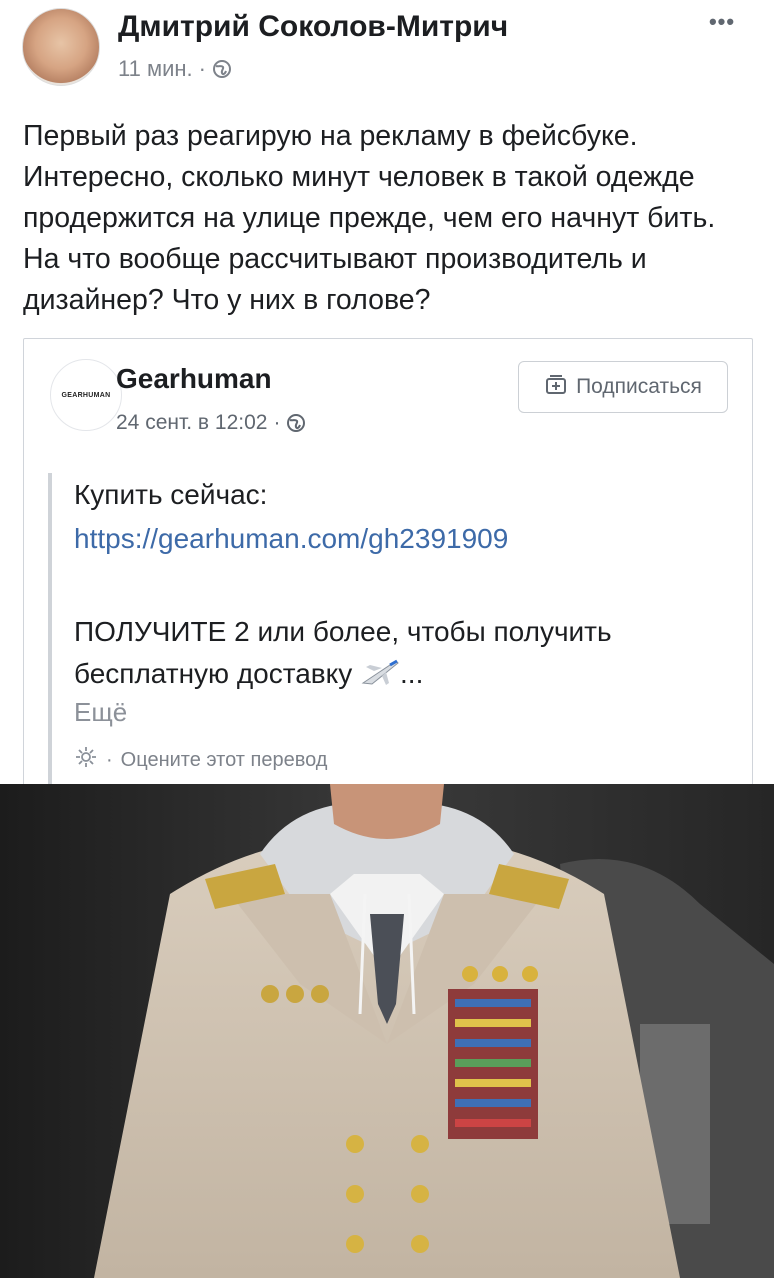  Describe the element at coordinates (380, 672) in the screenshot. I see `airplane-icon` at that location.